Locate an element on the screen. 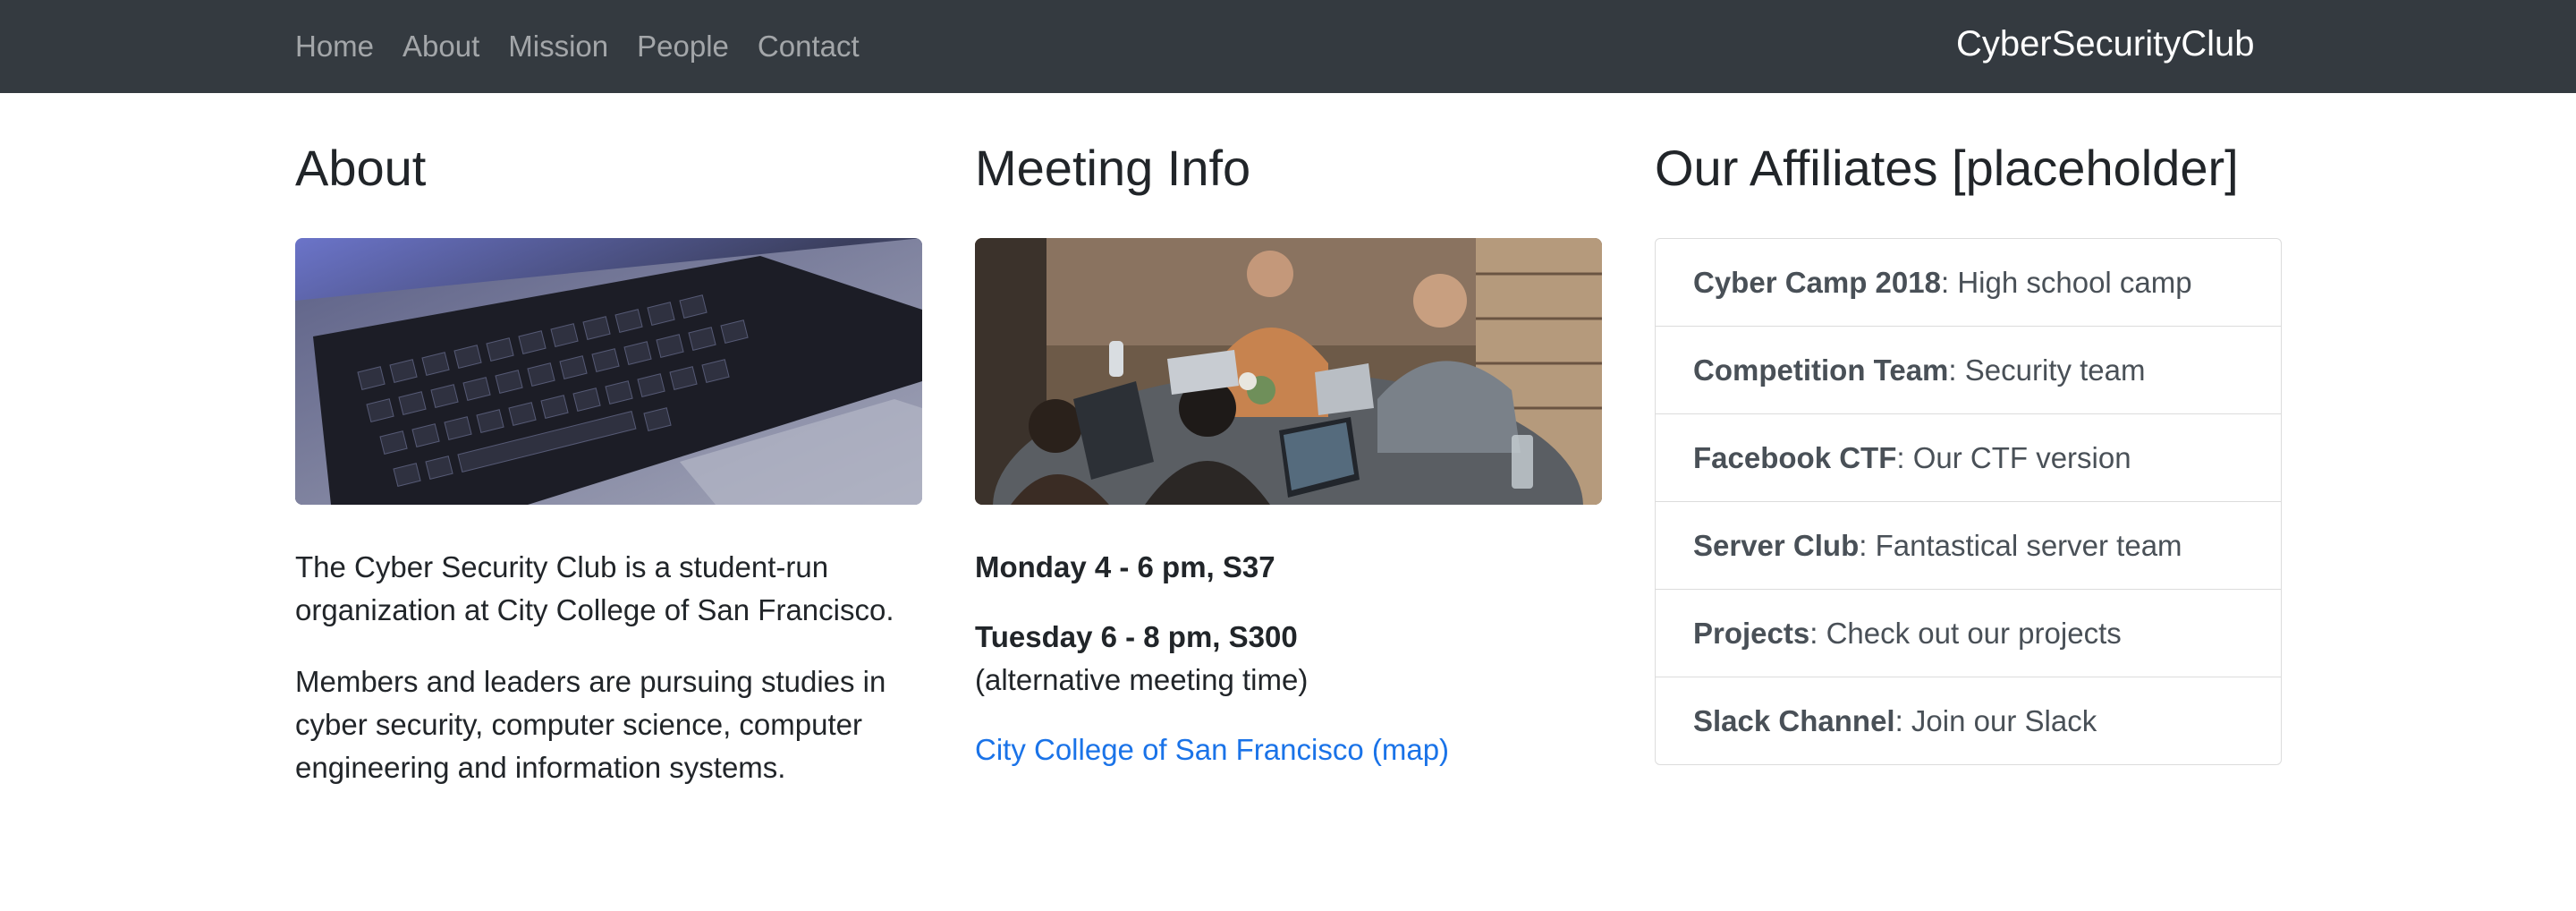 The height and width of the screenshot is (911, 2576). laptop-keyboard-photo is located at coordinates (608, 371).